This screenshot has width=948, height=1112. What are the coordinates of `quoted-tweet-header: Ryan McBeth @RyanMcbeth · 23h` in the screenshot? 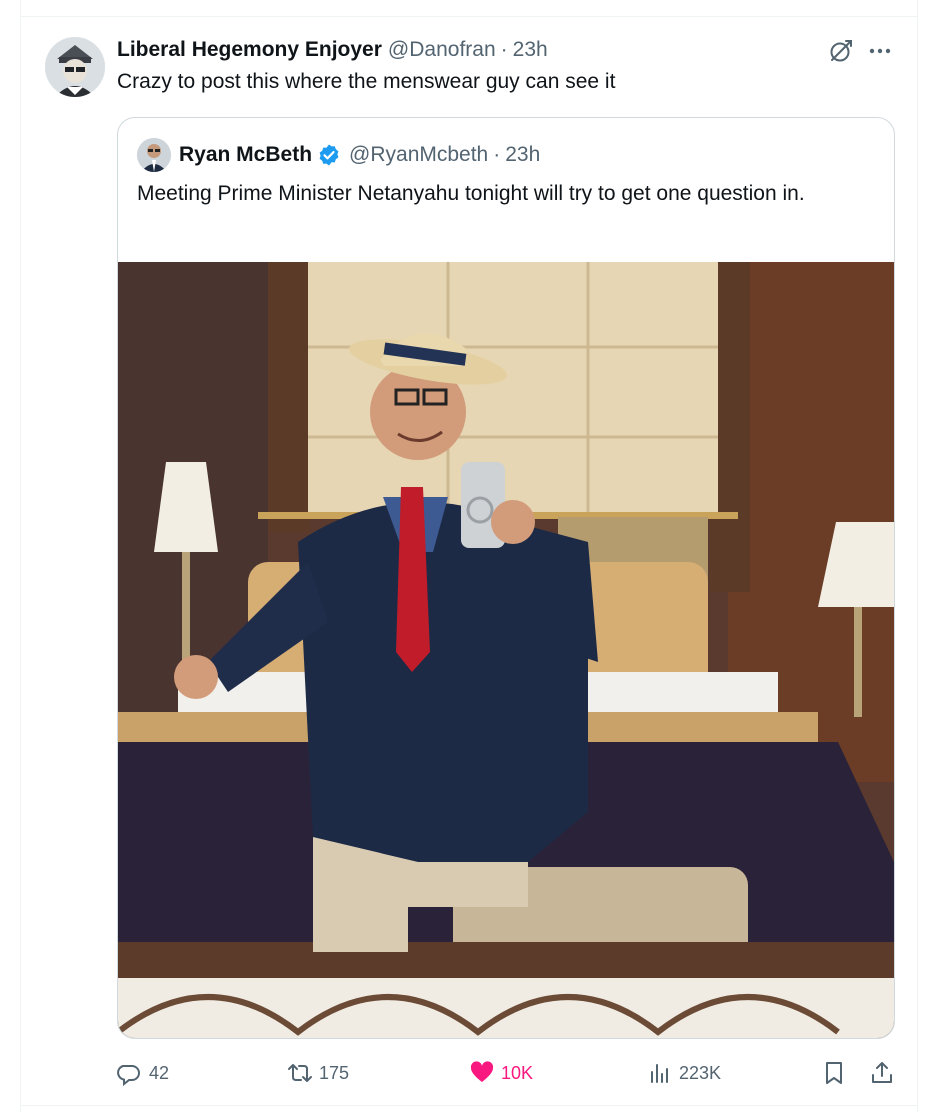 It's located at (359, 155).